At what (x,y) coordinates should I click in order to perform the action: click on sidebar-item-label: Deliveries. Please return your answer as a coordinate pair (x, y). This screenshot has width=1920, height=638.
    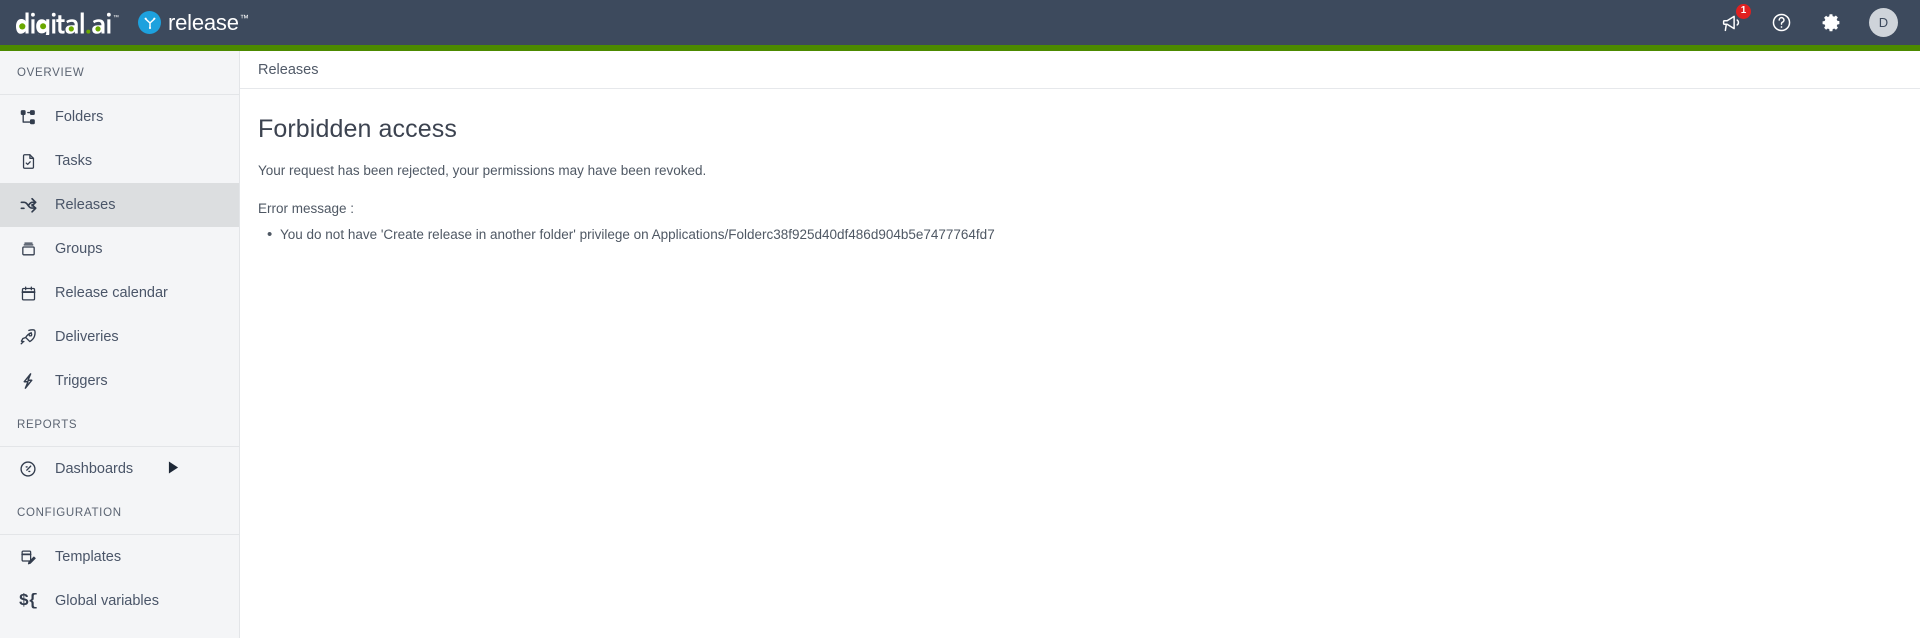
    Looking at the image, I should click on (87, 337).